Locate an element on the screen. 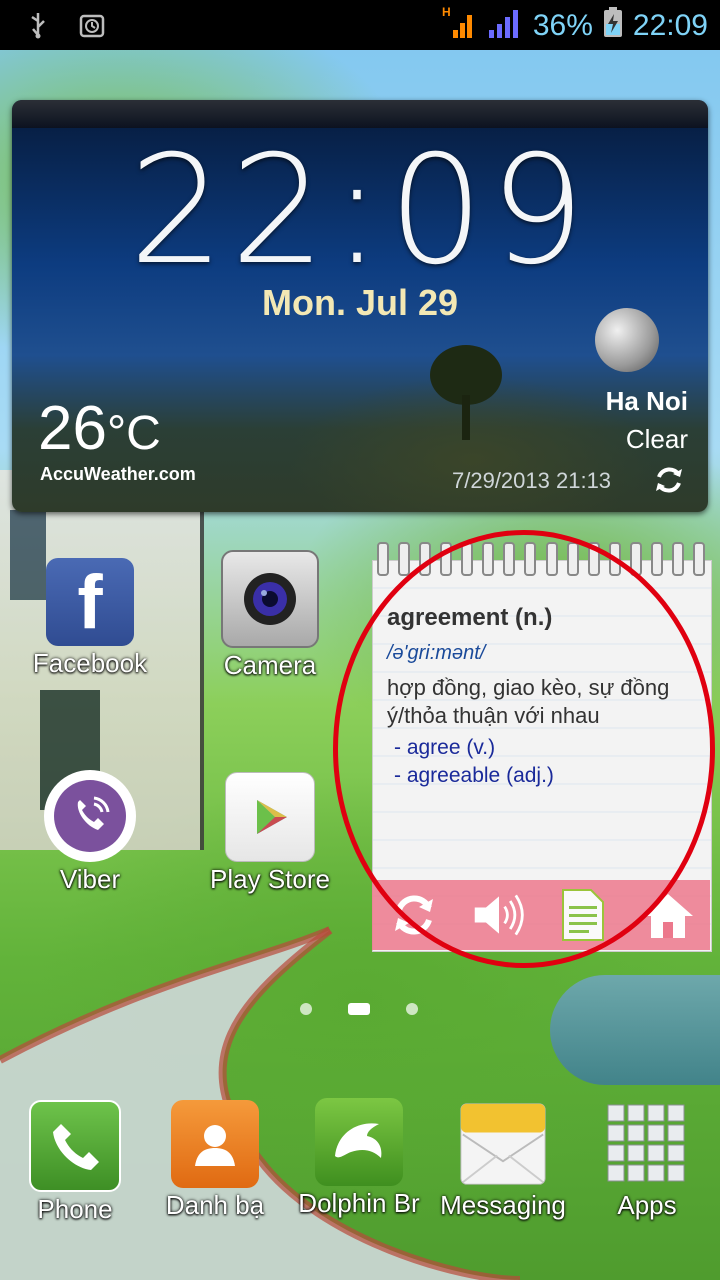  app-camera: Camera is located at coordinates (270, 615).